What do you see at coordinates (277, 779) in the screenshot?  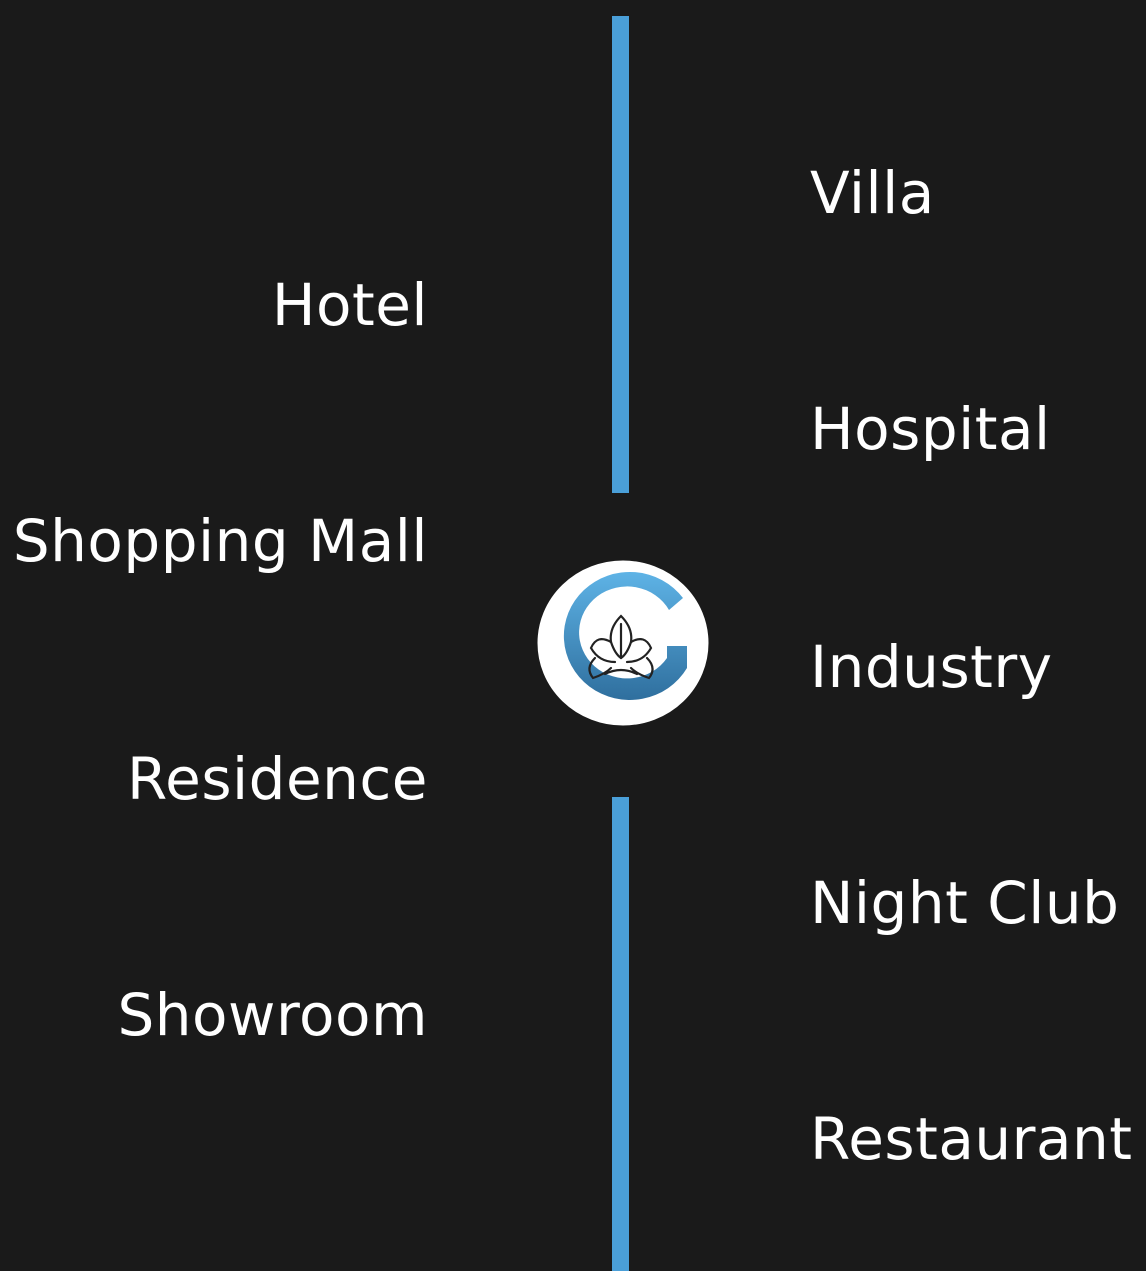 I see `menu-item-residence: Residence` at bounding box center [277, 779].